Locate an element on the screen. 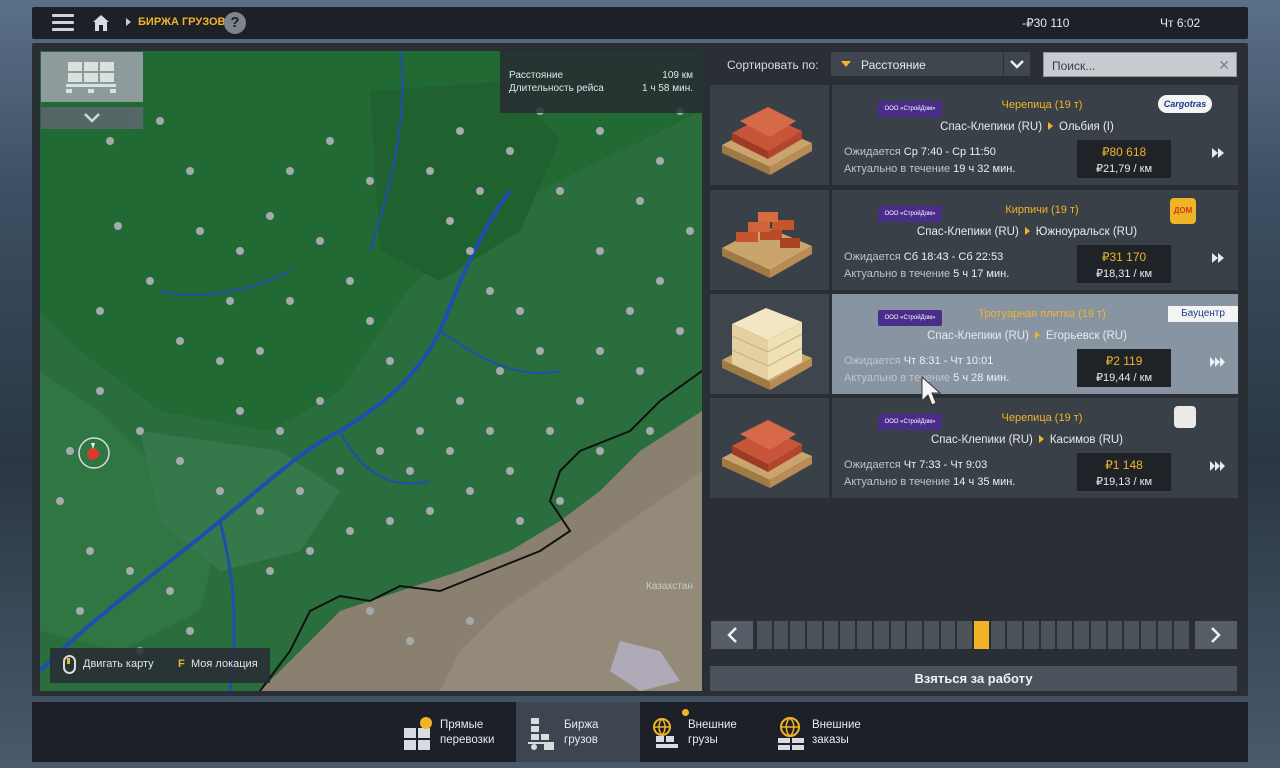 The height and width of the screenshot is (768, 1280). prev-page-button is located at coordinates (732, 635).